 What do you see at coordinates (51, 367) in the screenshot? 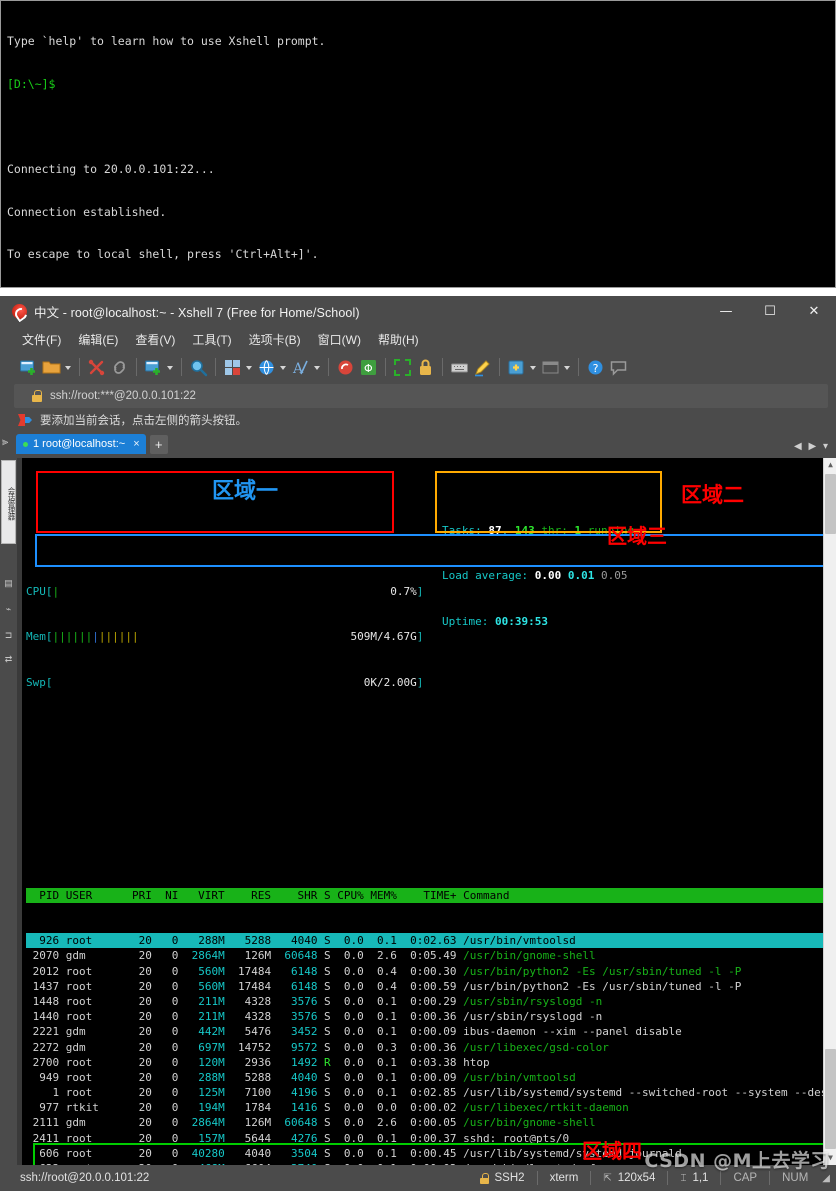
I see `open-folder-icon` at bounding box center [51, 367].